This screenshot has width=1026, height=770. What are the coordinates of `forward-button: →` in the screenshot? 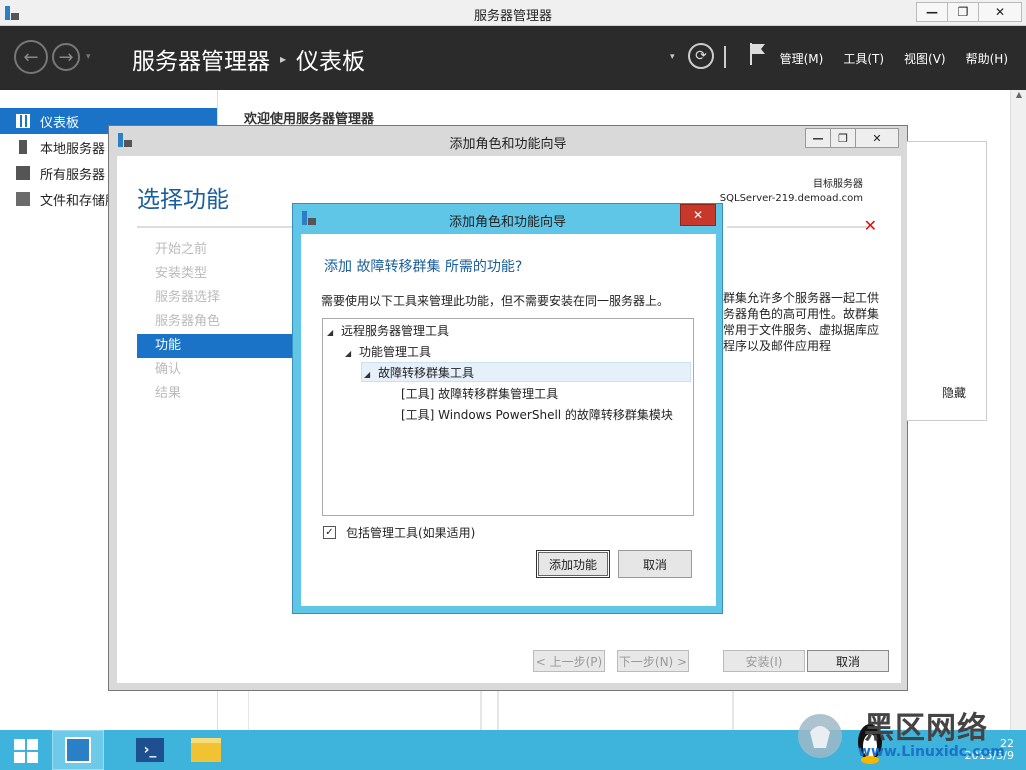 It's located at (66, 57).